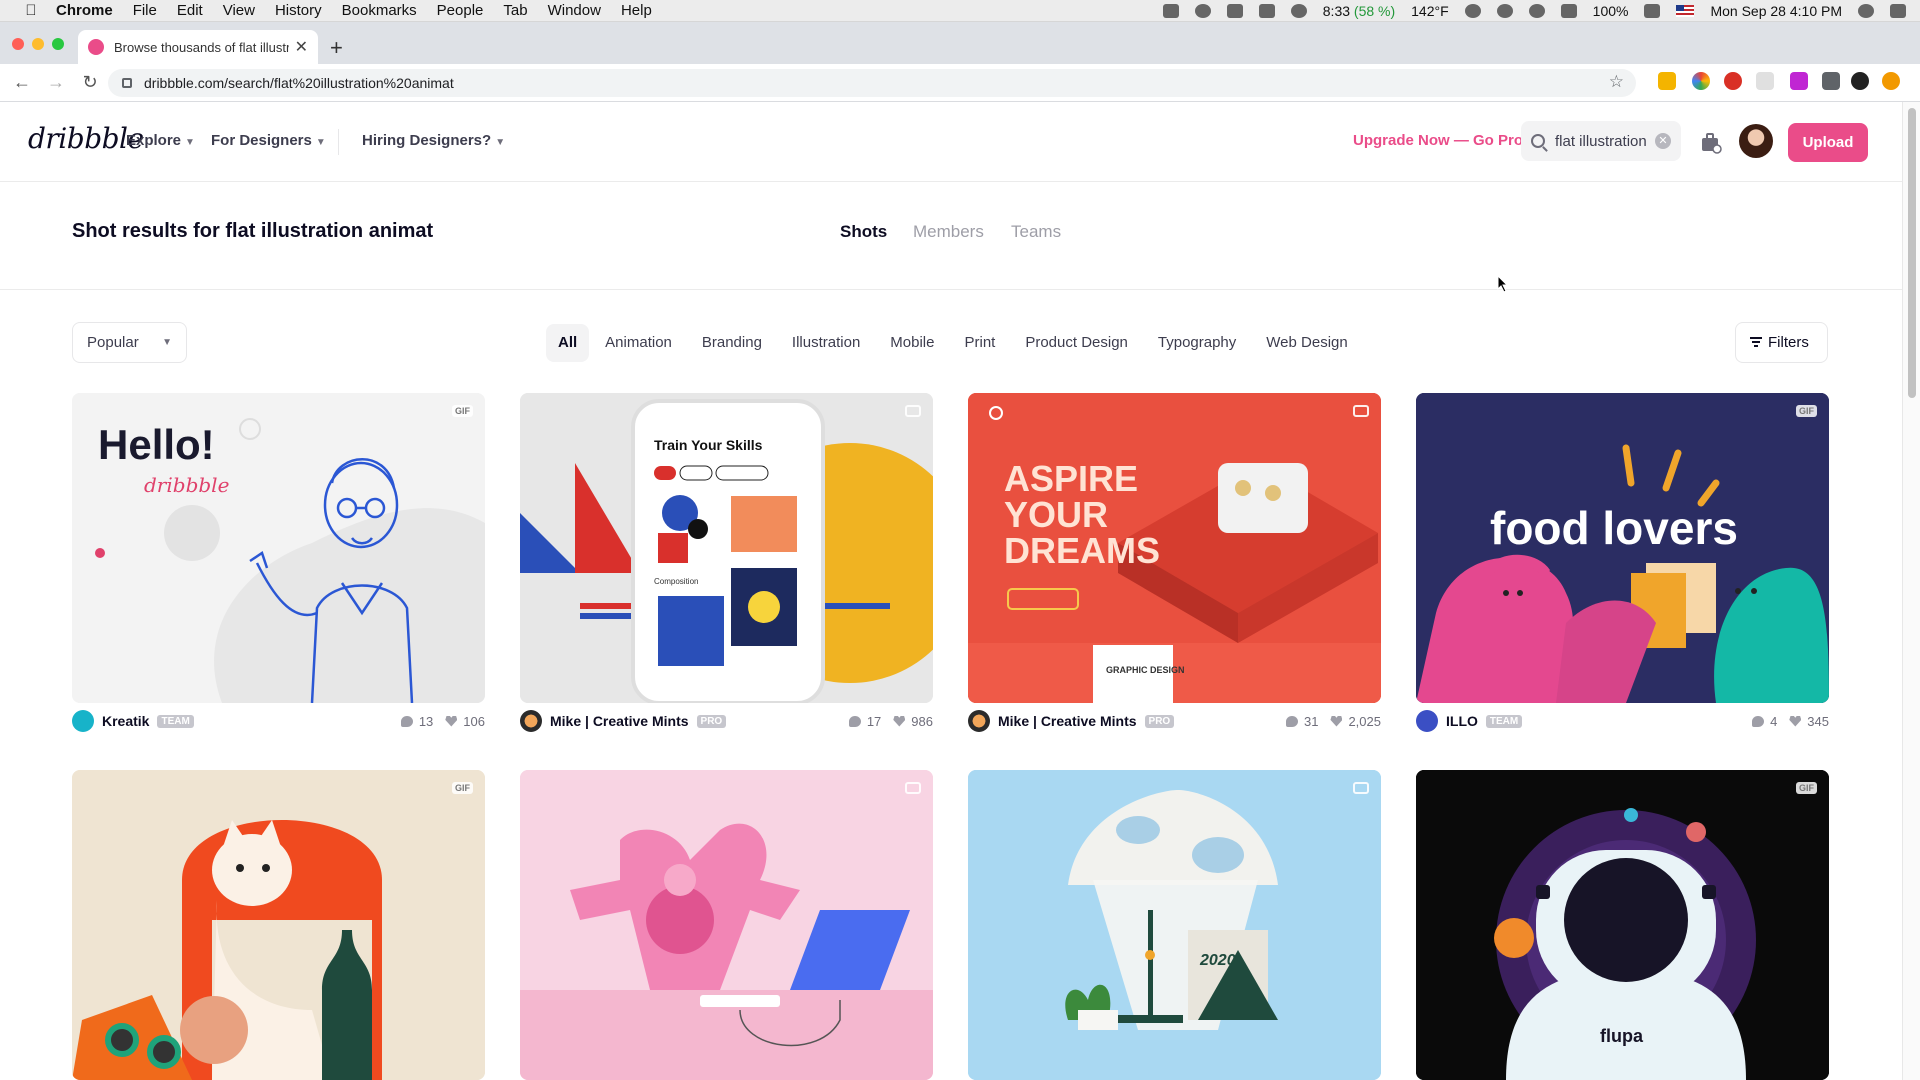  What do you see at coordinates (1611, 11) in the screenshot?
I see `battery-percent: 100%` at bounding box center [1611, 11].